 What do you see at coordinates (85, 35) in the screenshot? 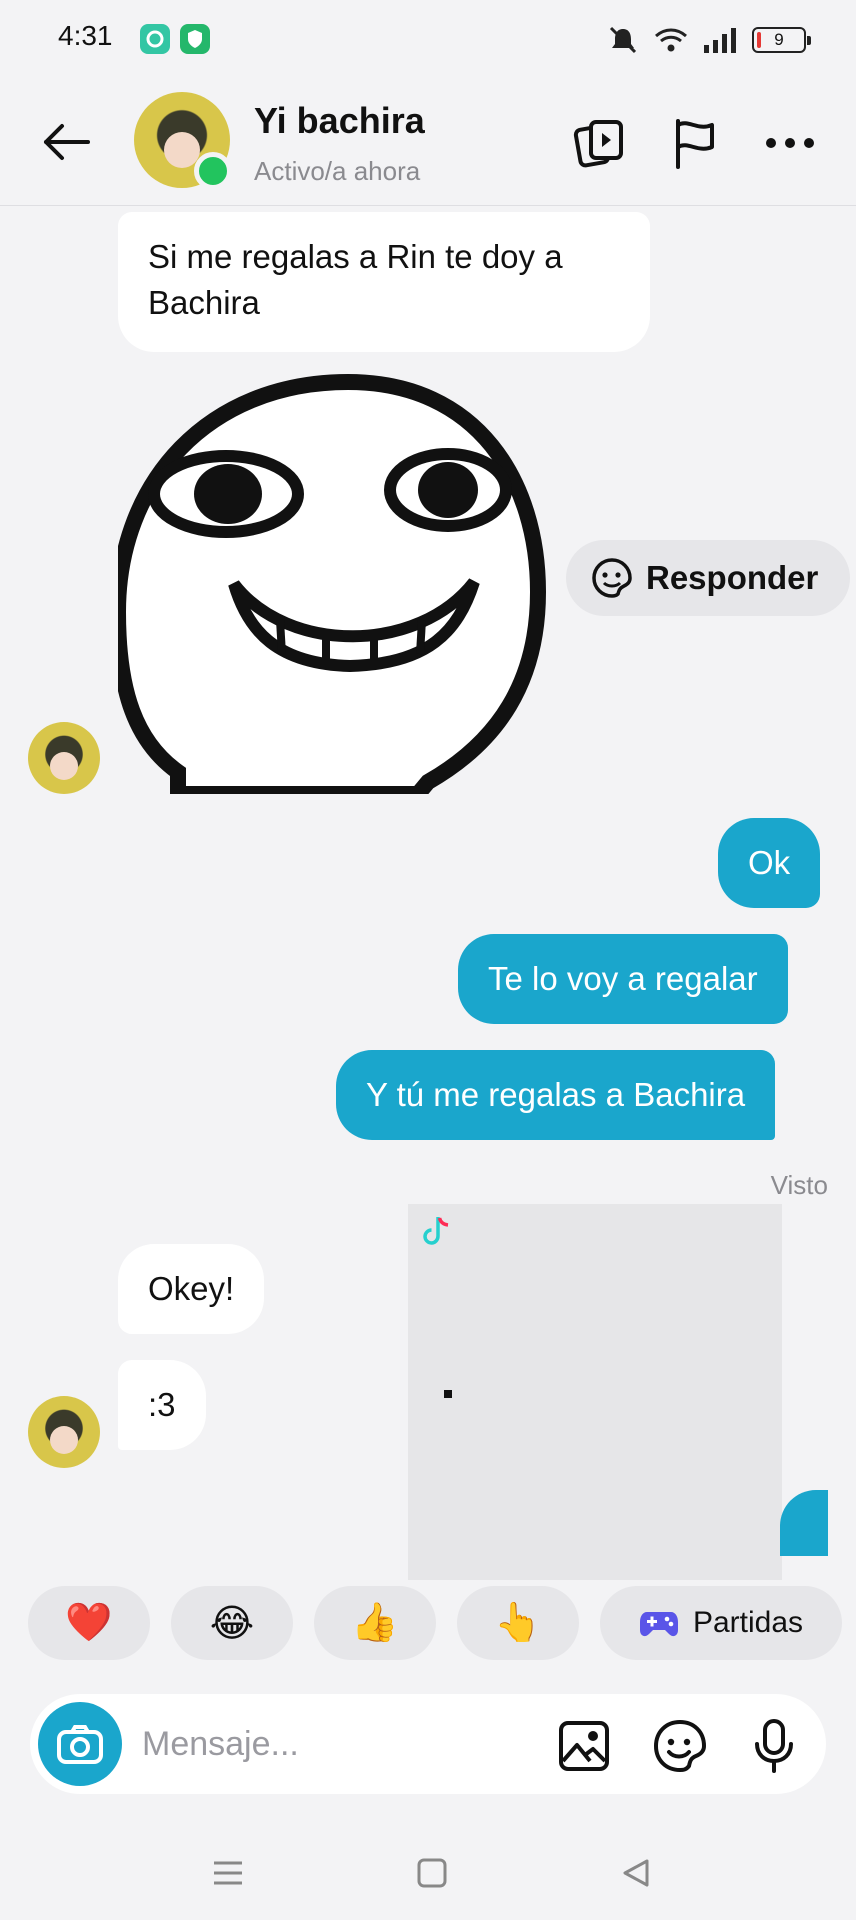
I see `status-time: 4:31` at bounding box center [85, 35].